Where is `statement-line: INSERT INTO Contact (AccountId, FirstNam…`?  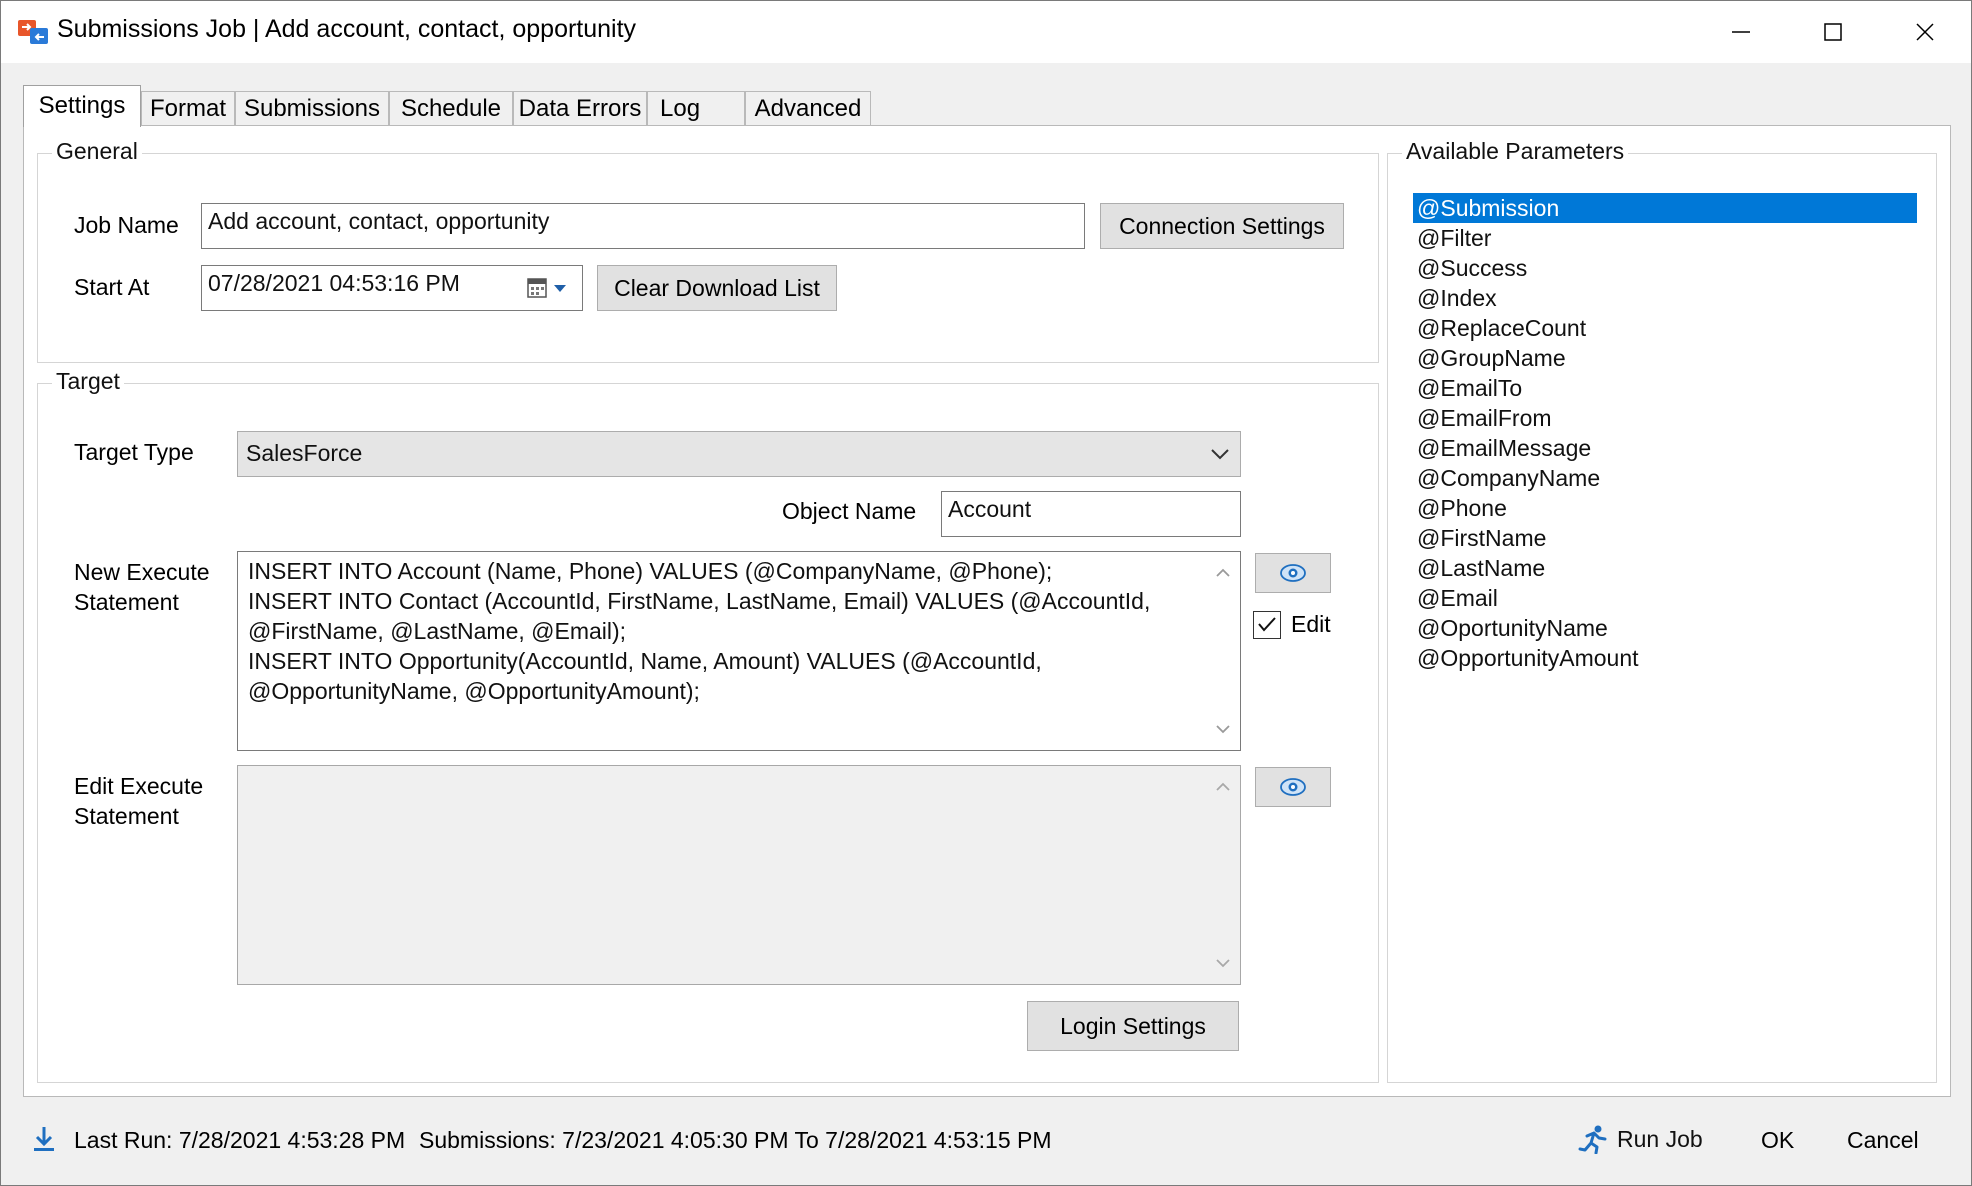
statement-line: INSERT INTO Contact (AccountId, FirstNam… is located at coordinates (699, 601).